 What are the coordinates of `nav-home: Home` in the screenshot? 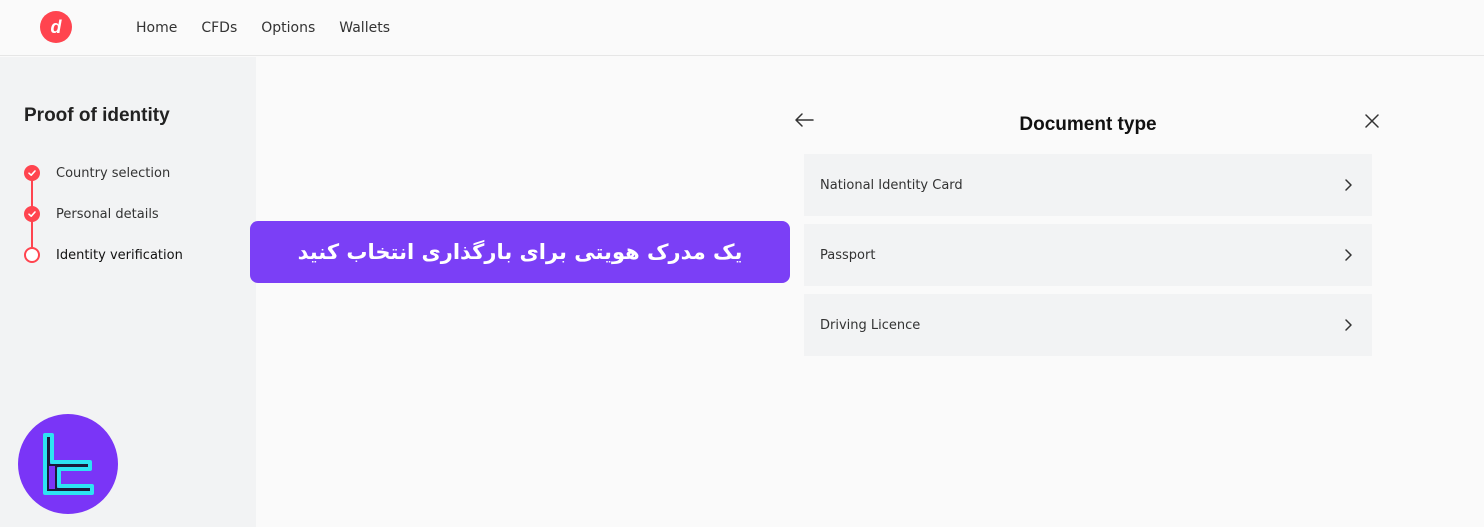 It's located at (156, 28).